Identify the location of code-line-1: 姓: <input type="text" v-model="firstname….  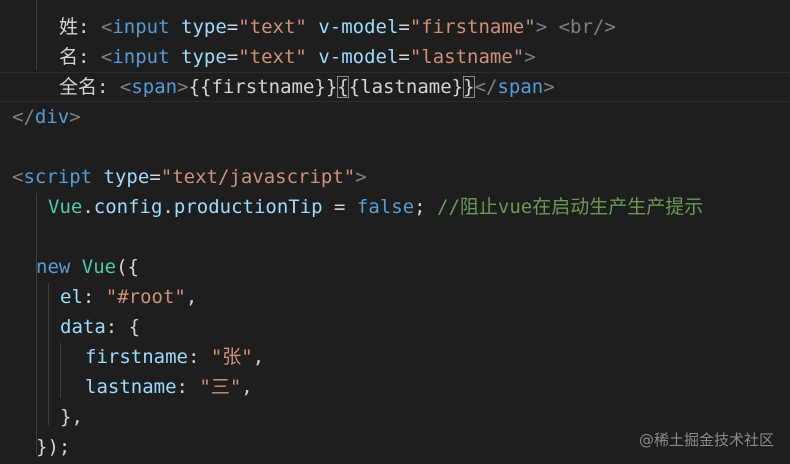
(395, 27).